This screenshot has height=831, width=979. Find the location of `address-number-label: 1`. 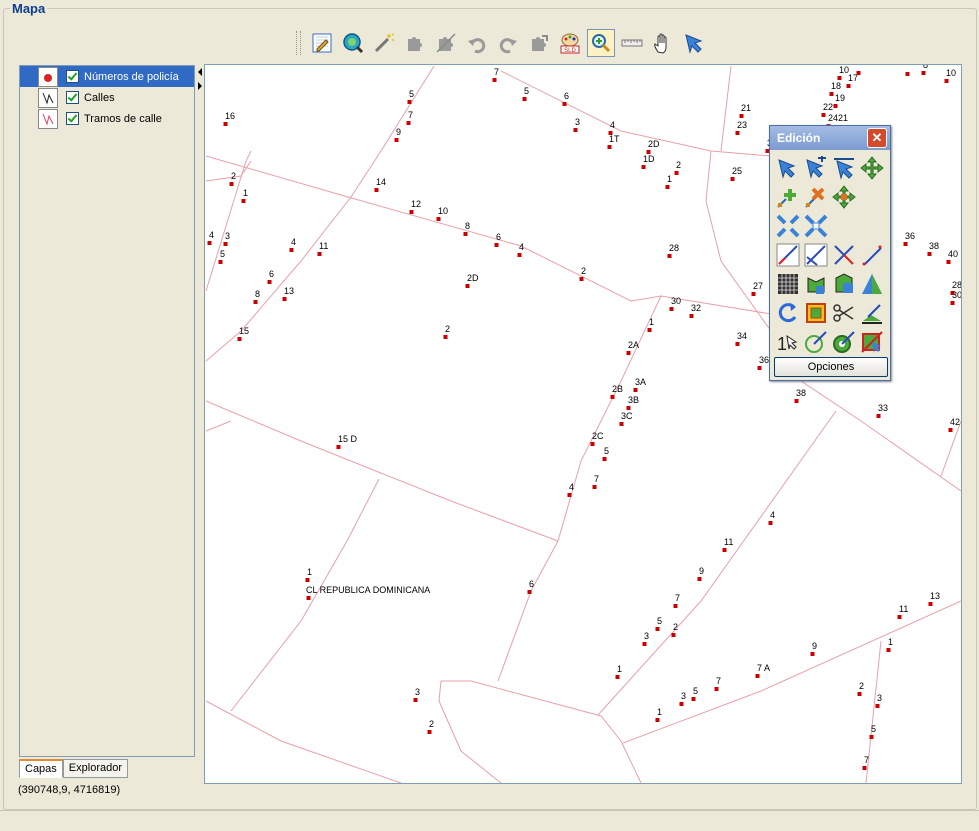

address-number-label: 1 is located at coordinates (659, 712).